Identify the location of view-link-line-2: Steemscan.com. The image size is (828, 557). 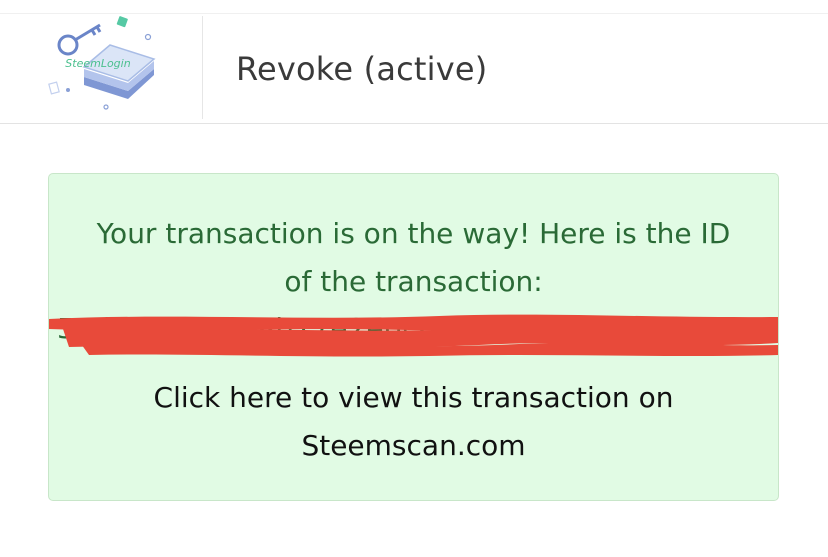
(413, 446).